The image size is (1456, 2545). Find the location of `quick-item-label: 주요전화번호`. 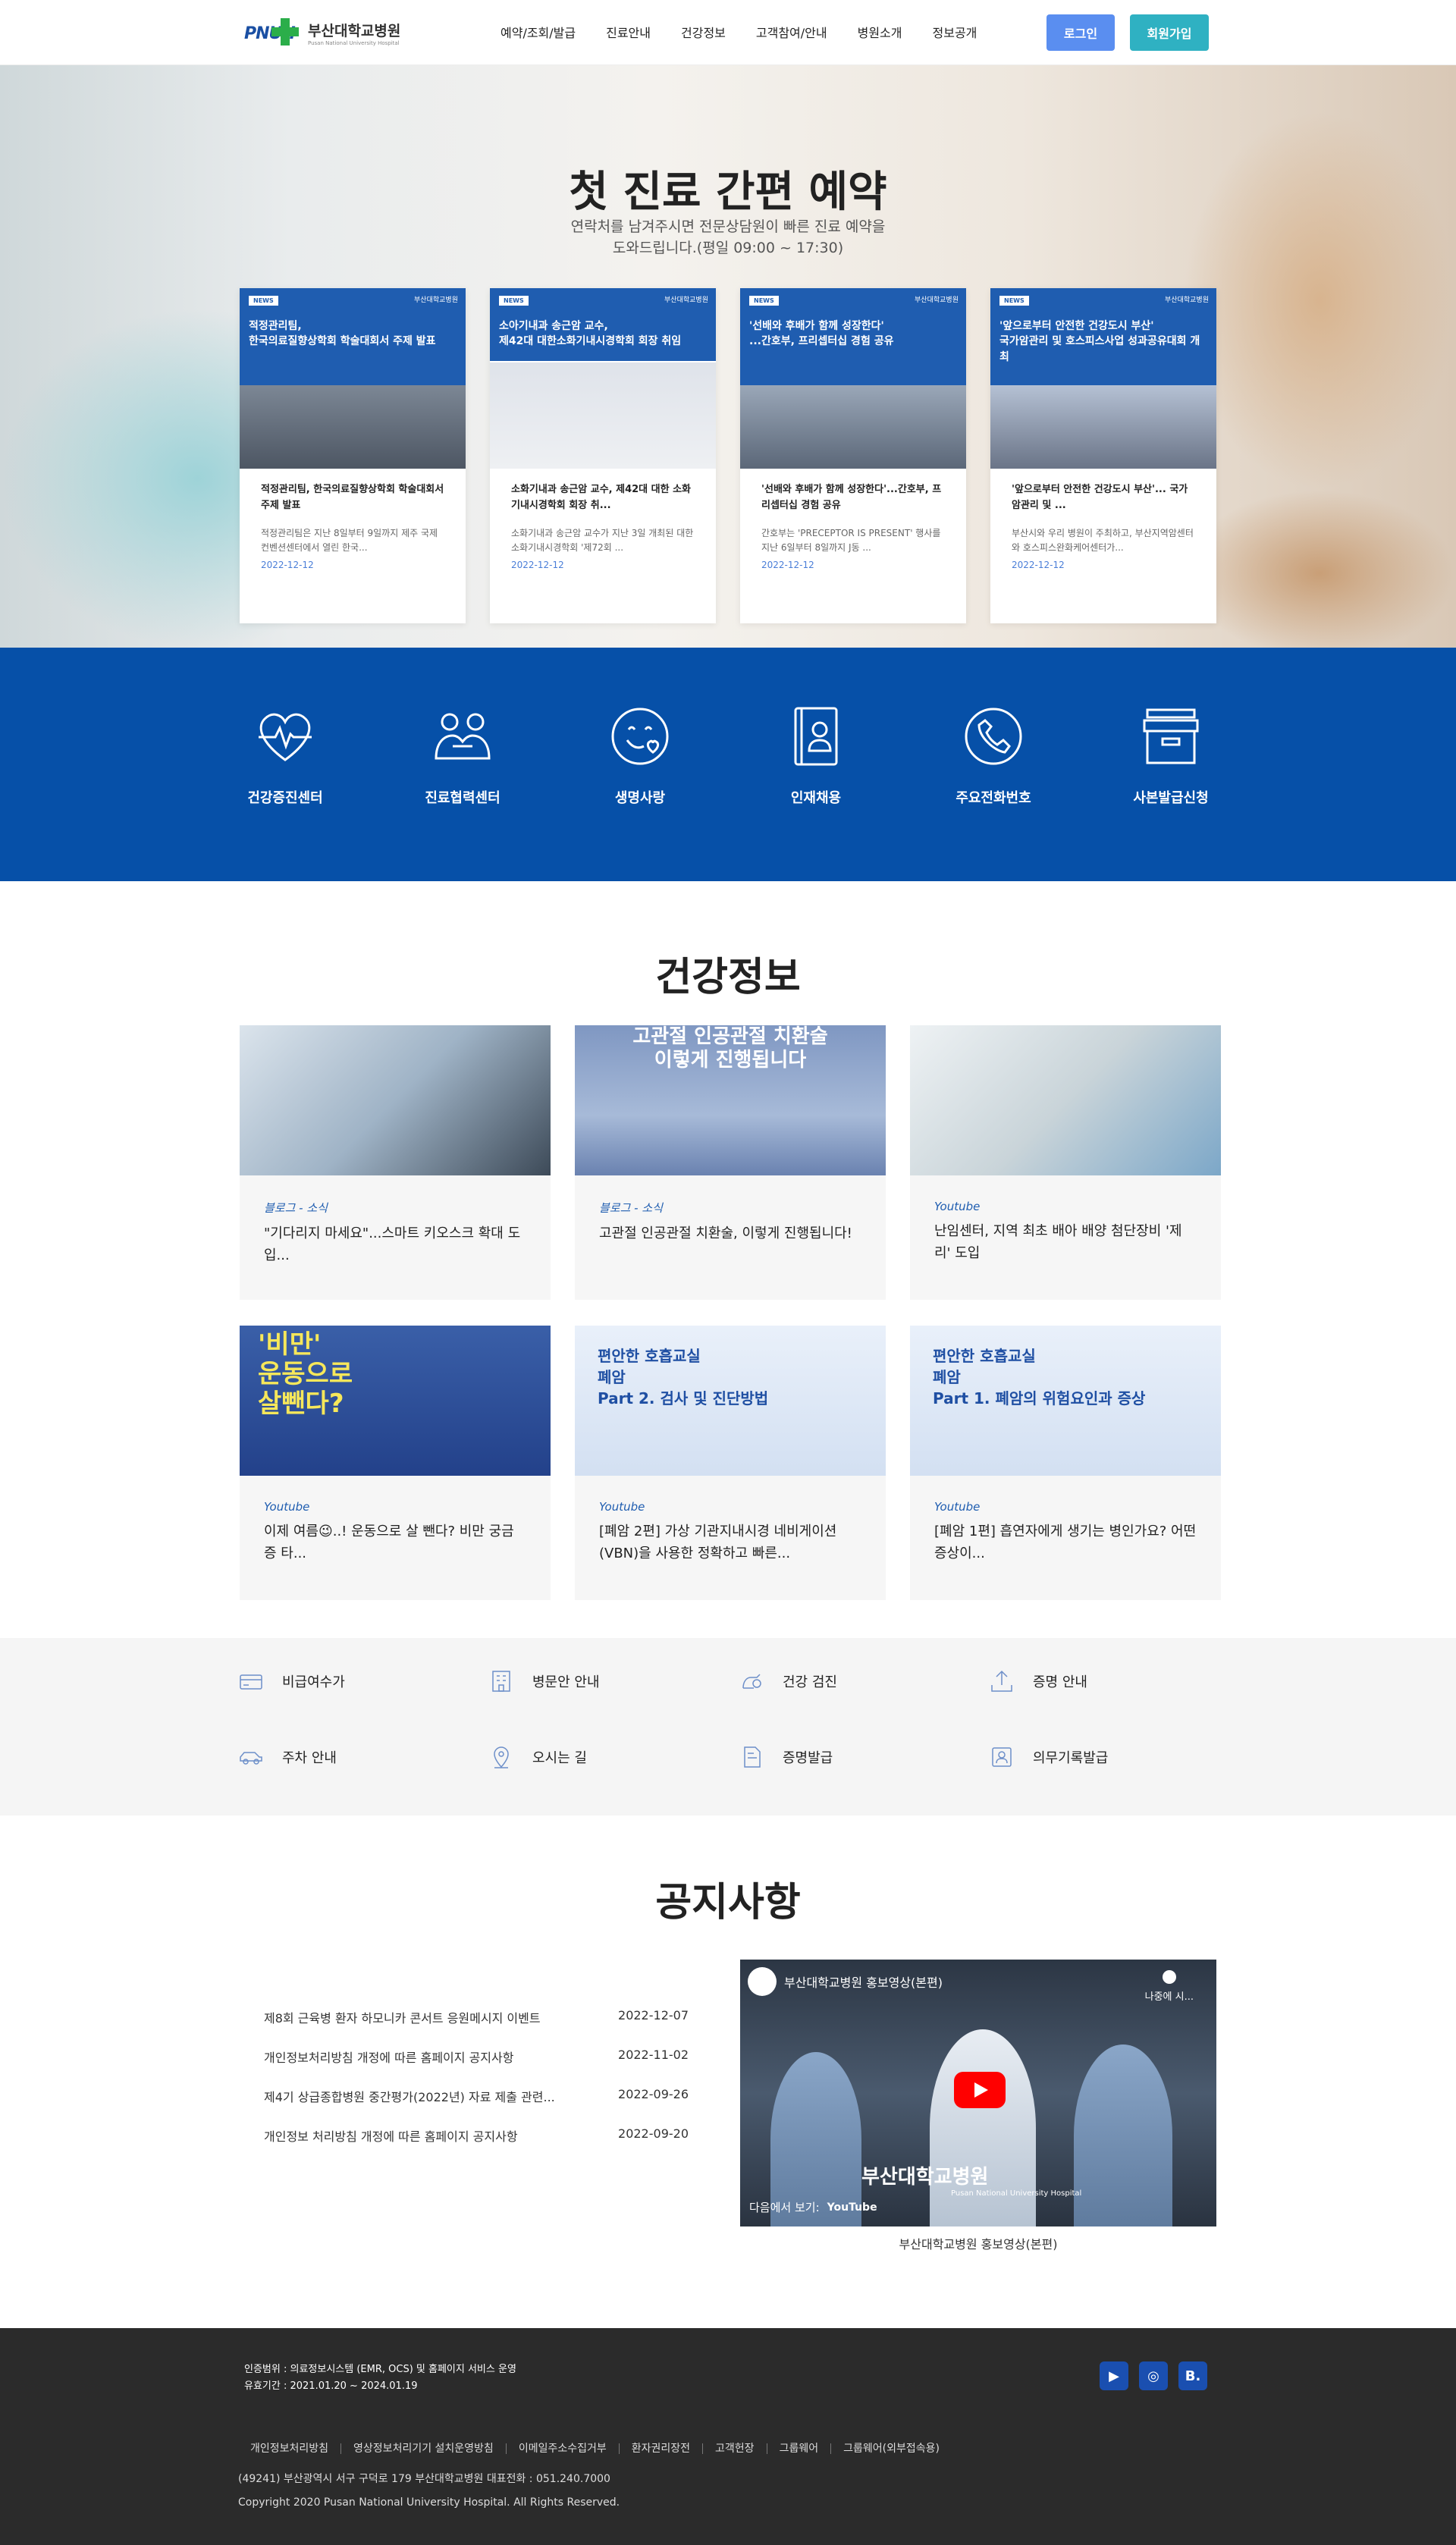

quick-item-label: 주요전화번호 is located at coordinates (993, 798).